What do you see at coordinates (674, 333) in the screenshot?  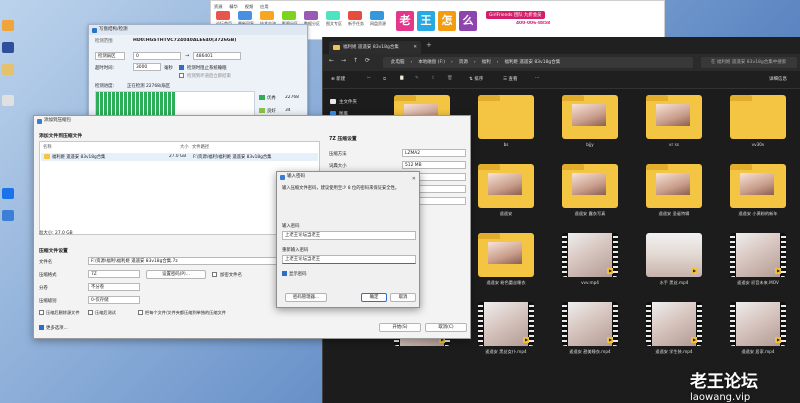 I see `video-item: ▶ 遥遥安 学生装.mp4` at bounding box center [674, 333].